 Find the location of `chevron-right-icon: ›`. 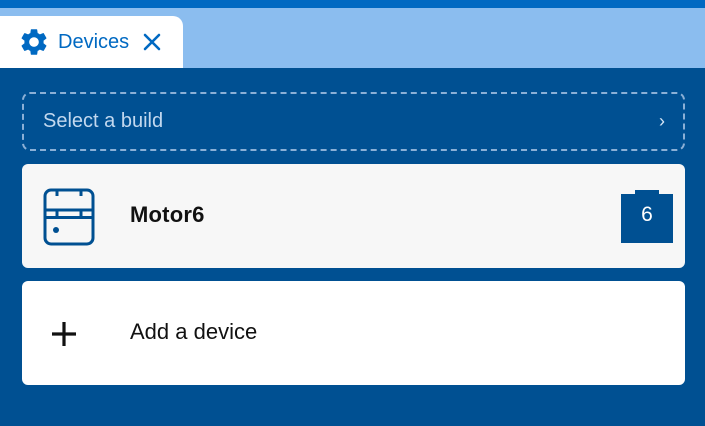

chevron-right-icon: › is located at coordinates (662, 121).